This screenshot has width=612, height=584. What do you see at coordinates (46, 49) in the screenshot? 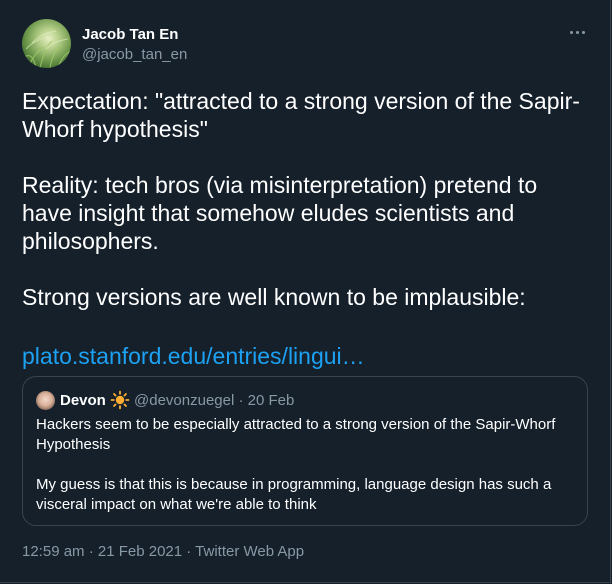
I see `grass-photo-icon` at bounding box center [46, 49].